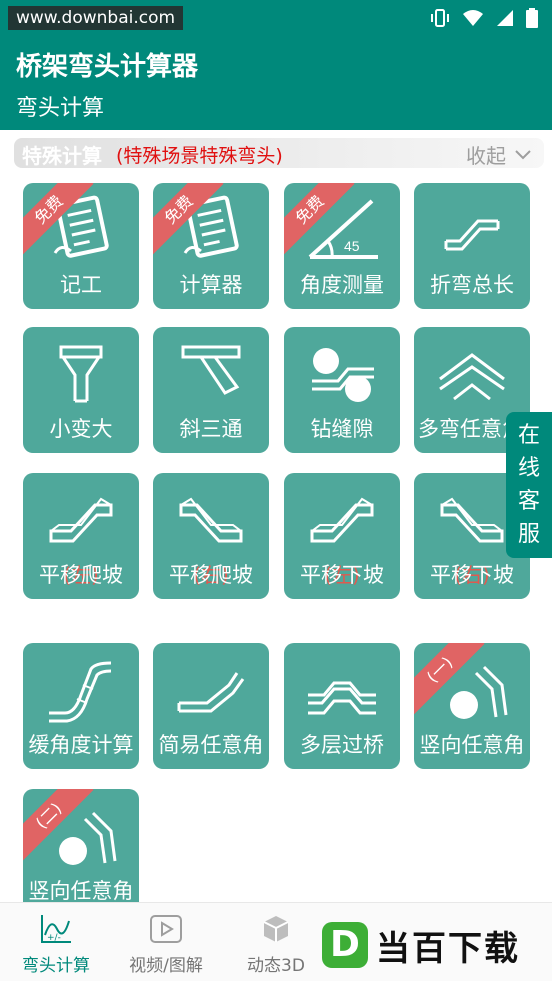 The width and height of the screenshot is (552, 982). I want to click on nav-label: 动态3D, so click(276, 966).